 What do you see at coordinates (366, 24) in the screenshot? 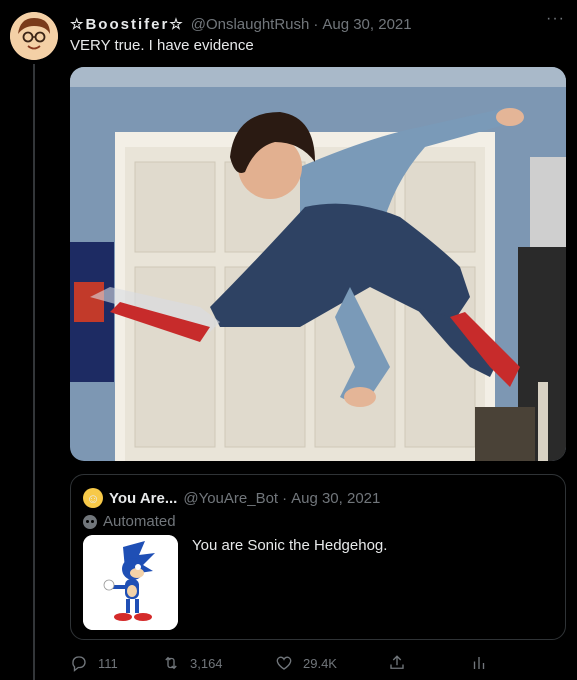
I see `tweet-date: Aug 30, 2021` at bounding box center [366, 24].